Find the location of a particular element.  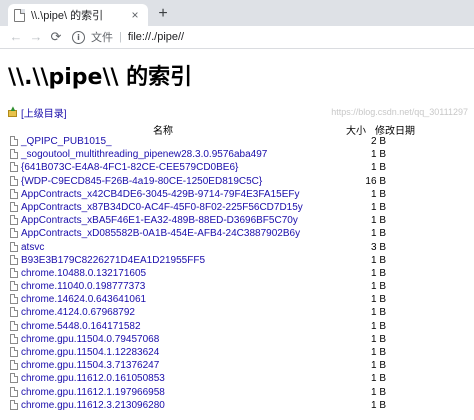

file-row: chrome.14624.0.643641061 1 B is located at coordinates (241, 299).